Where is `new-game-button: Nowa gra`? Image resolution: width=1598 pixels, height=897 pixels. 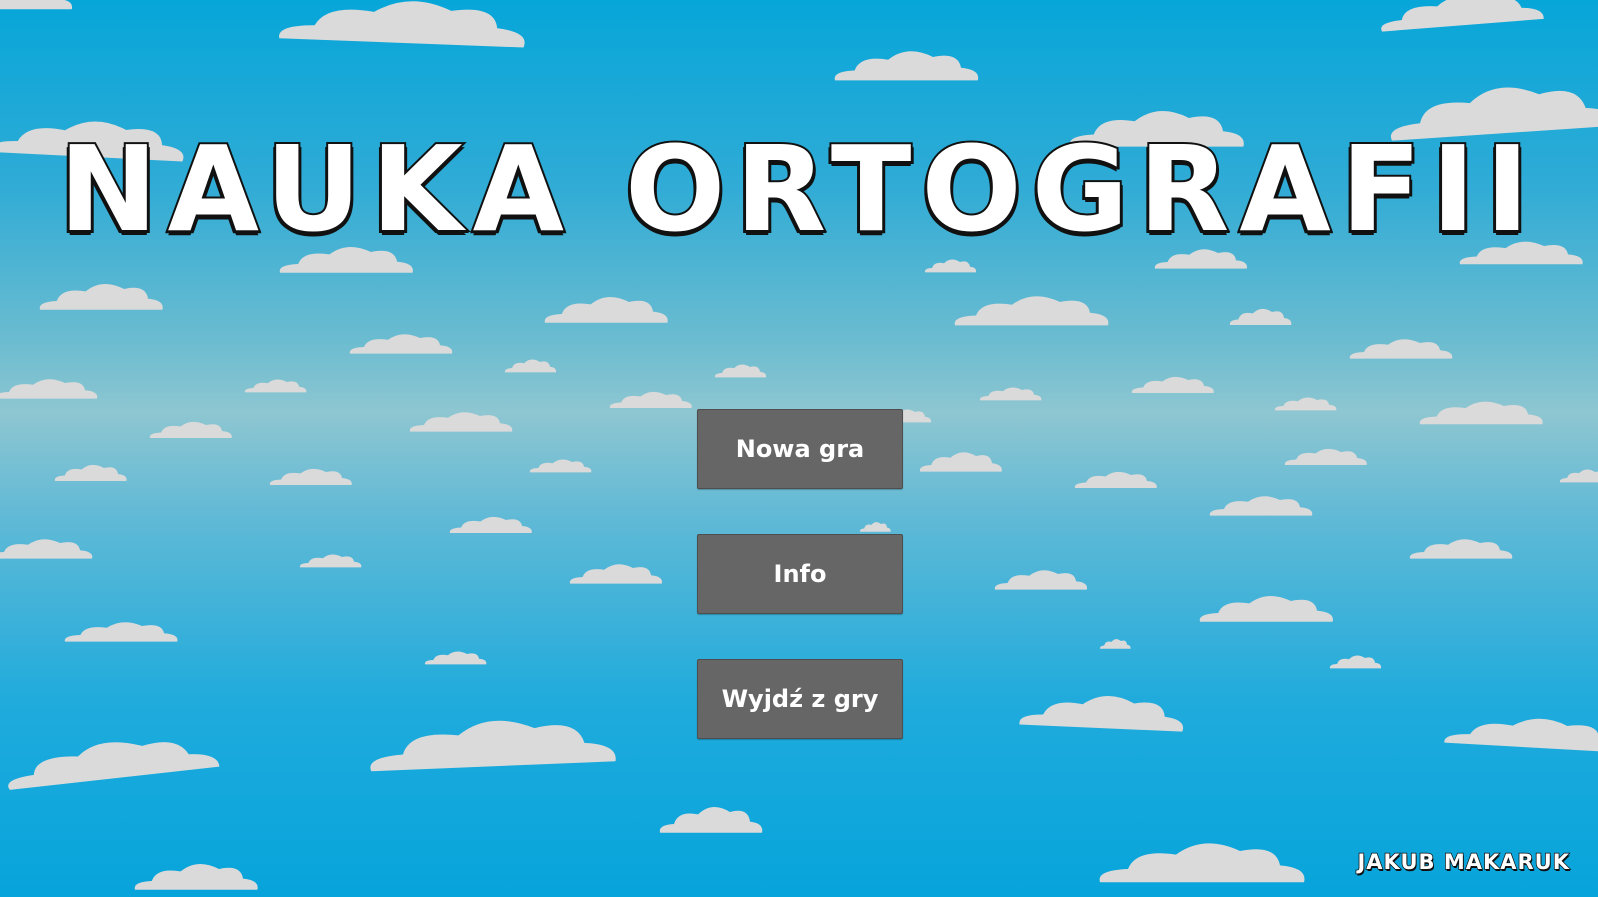
new-game-button: Nowa gra is located at coordinates (800, 449).